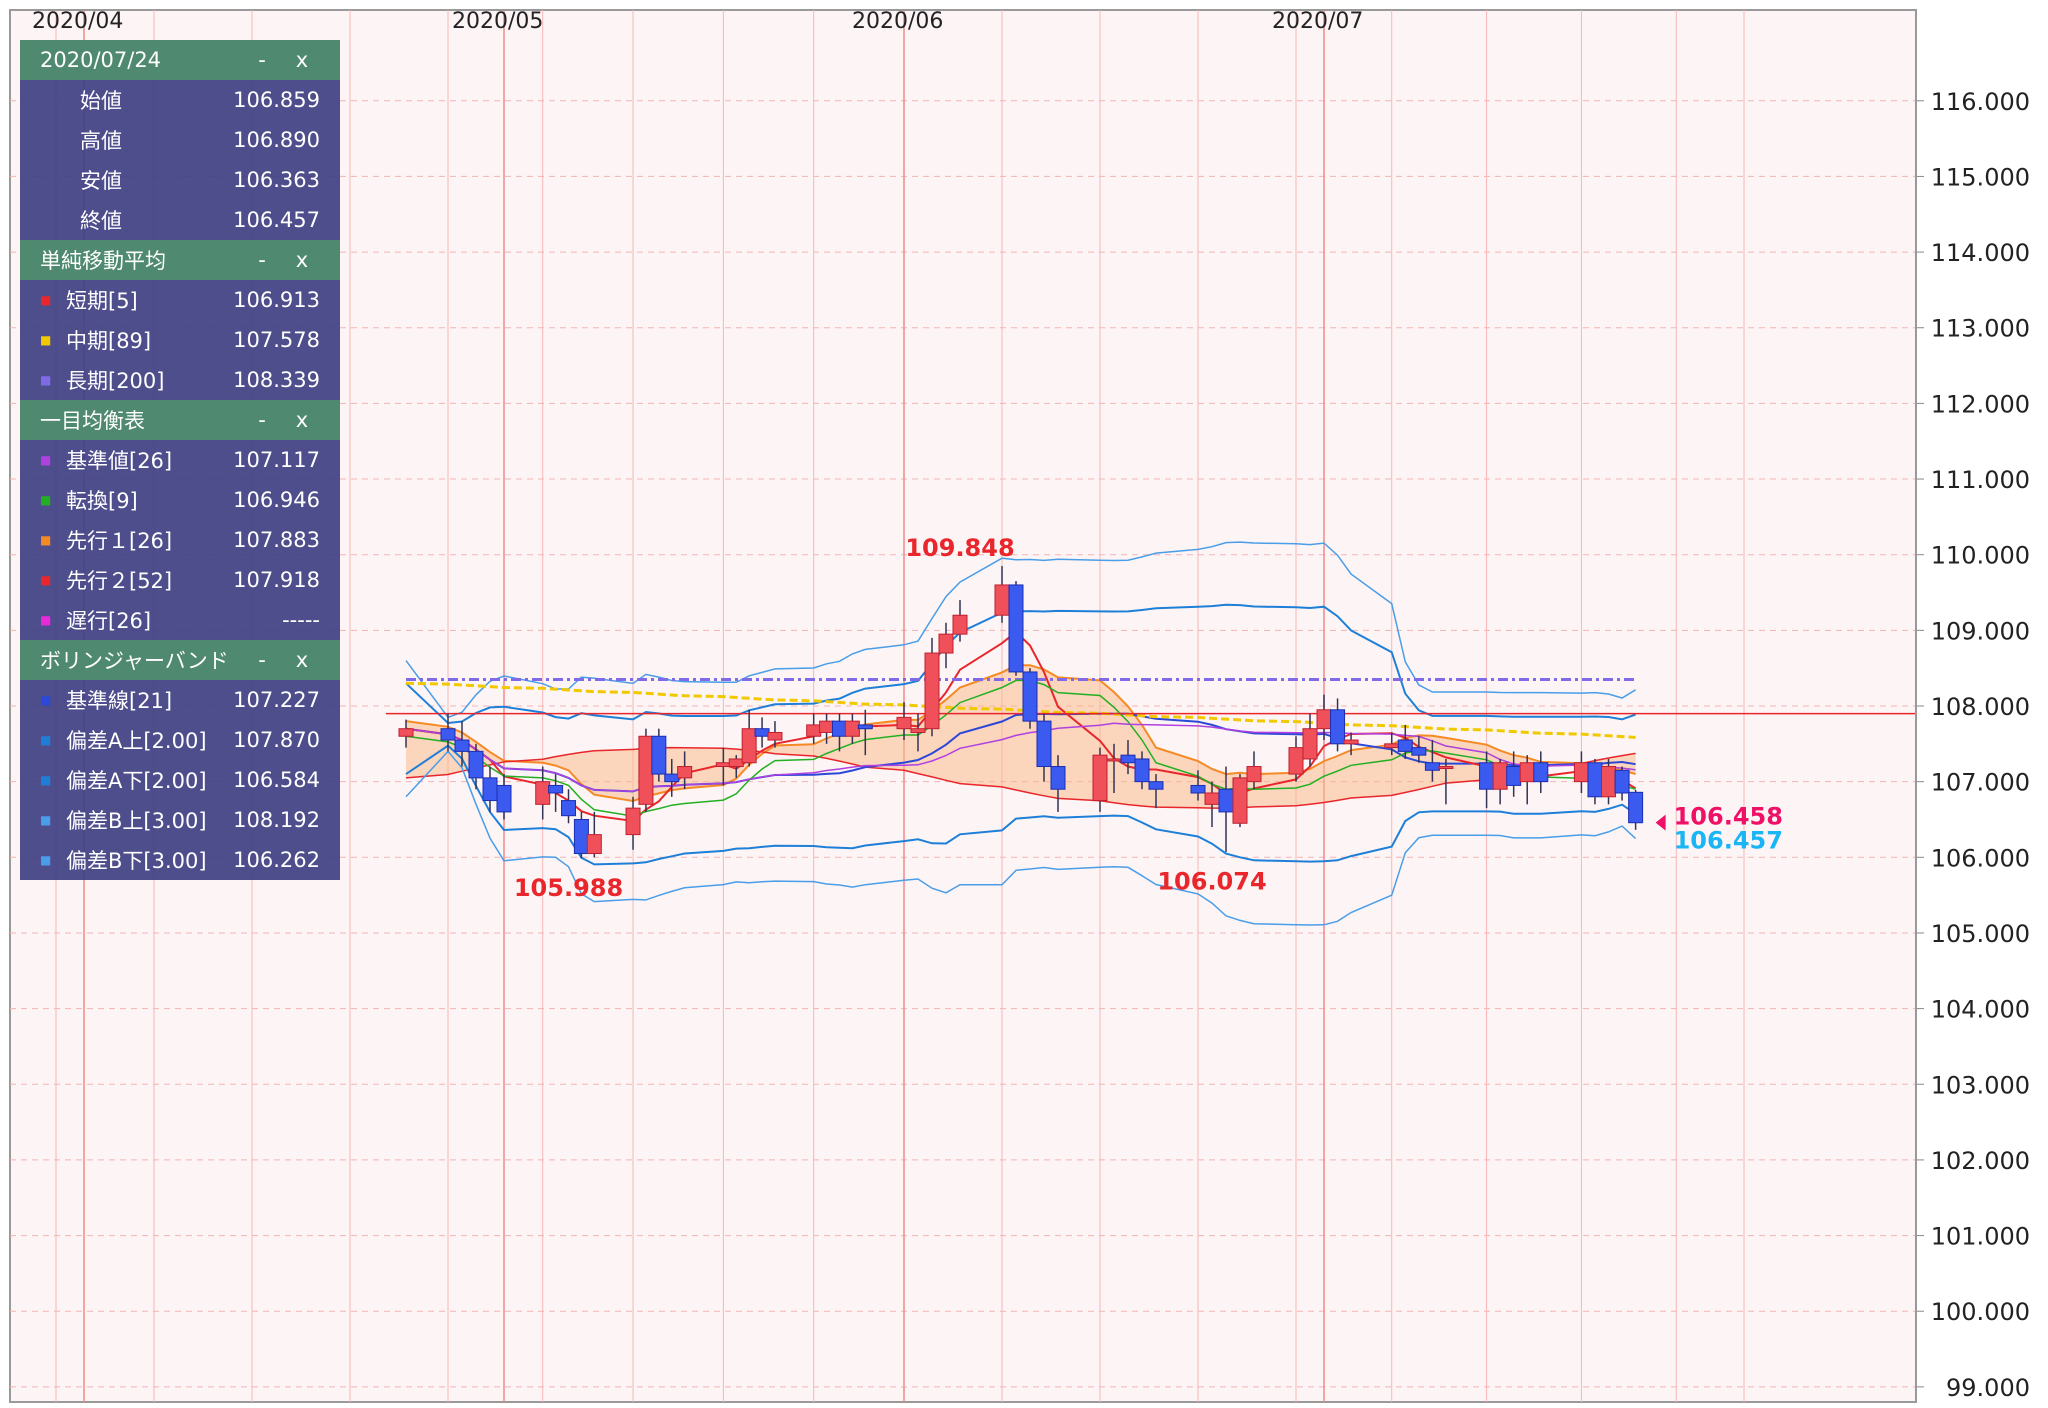  Describe the element at coordinates (1980, 707) in the screenshot. I see `y-tick-label: 108.000` at that location.